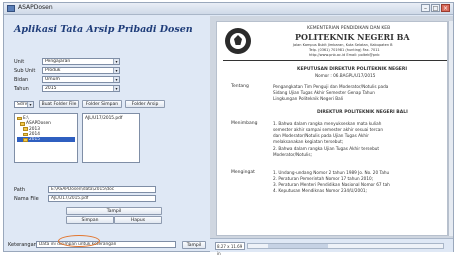 The height and width of the screenshot is (255, 457). I want to click on zoom-select: 8.27 x 11.69 in, so click(230, 248).